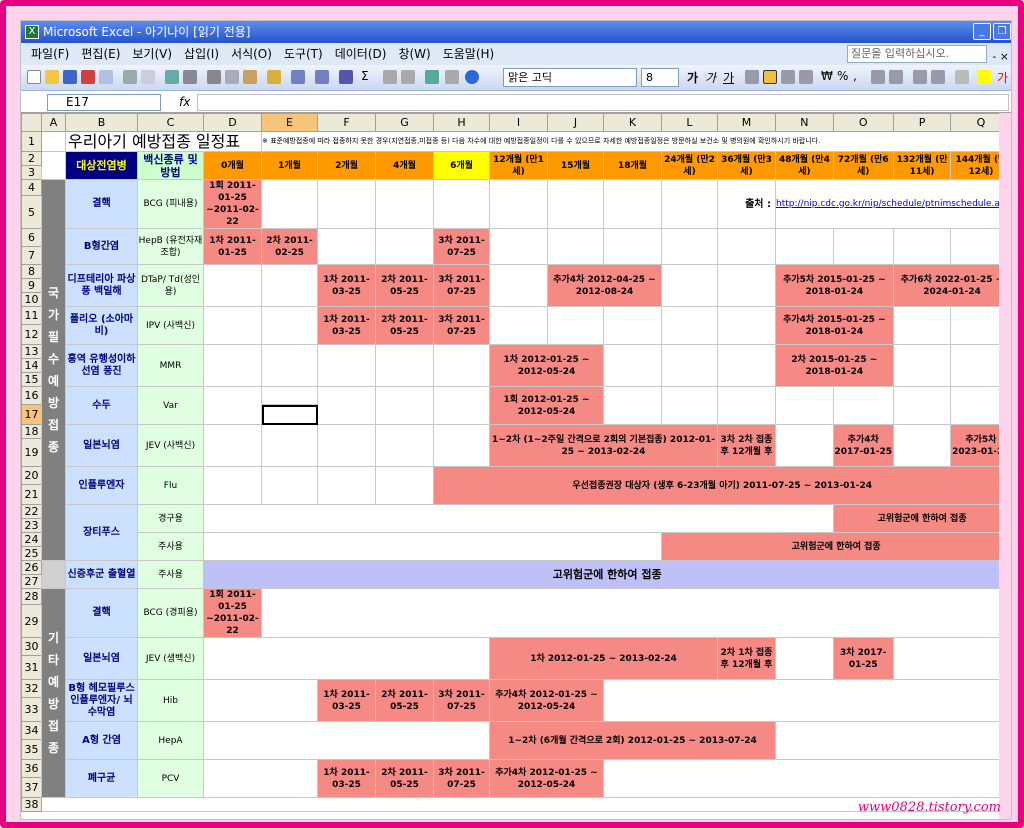  I want to click on row-header: 11, so click(31, 315).